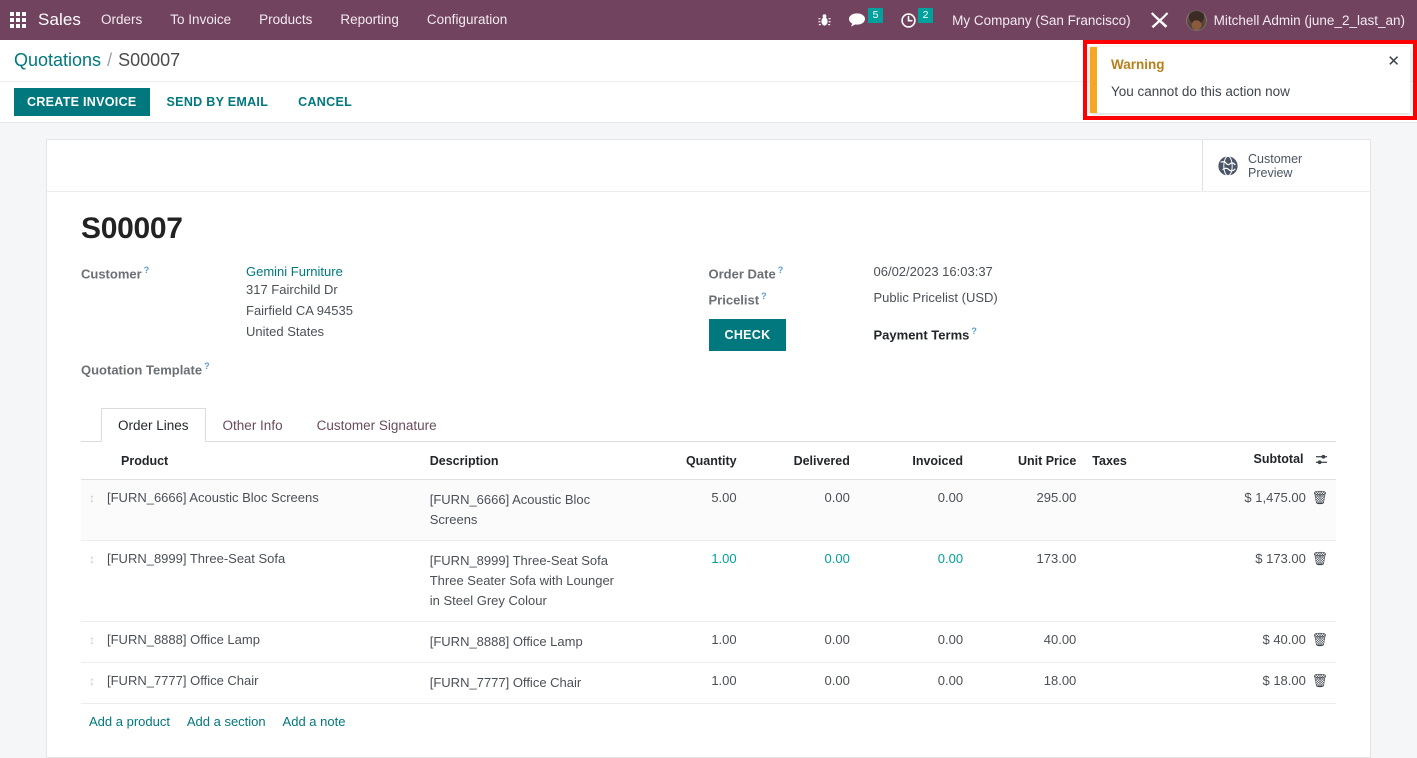 The width and height of the screenshot is (1417, 758). Describe the element at coordinates (369, 20) in the screenshot. I see `menu-item-reporting: Reporting` at that location.